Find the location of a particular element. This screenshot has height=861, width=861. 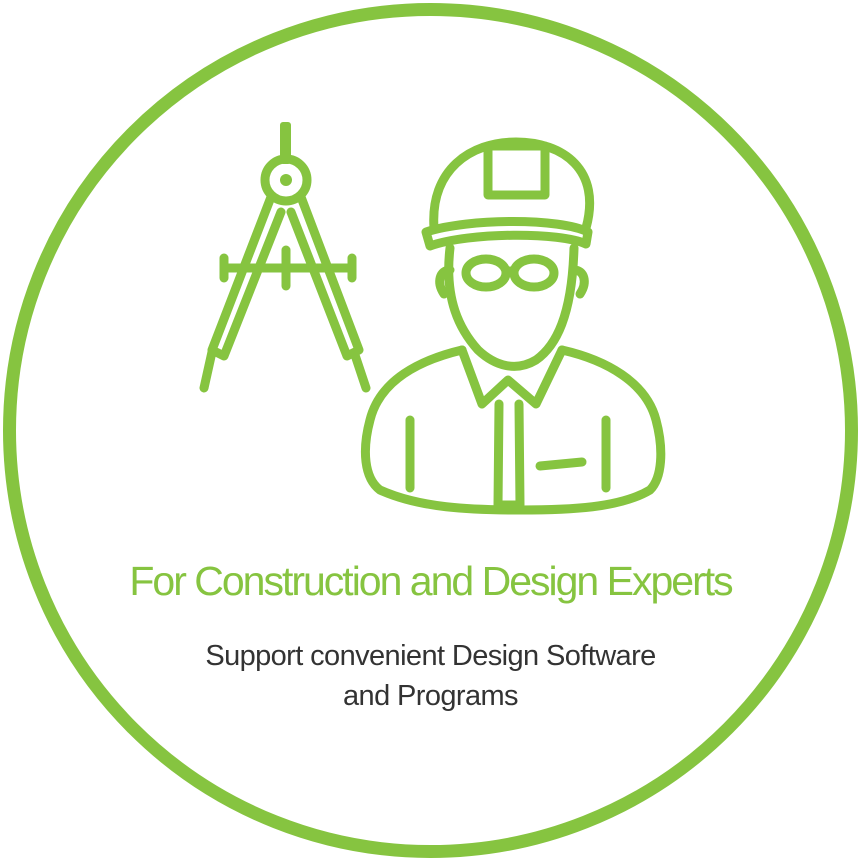

description-line-1: Support convenient Design Software is located at coordinates (430, 656).